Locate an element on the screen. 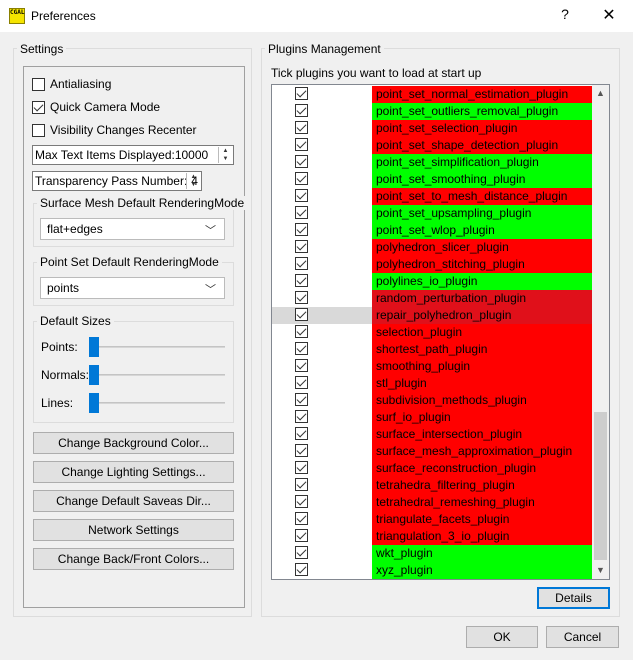  scroll-down-icon: ▼ is located at coordinates (600, 570).